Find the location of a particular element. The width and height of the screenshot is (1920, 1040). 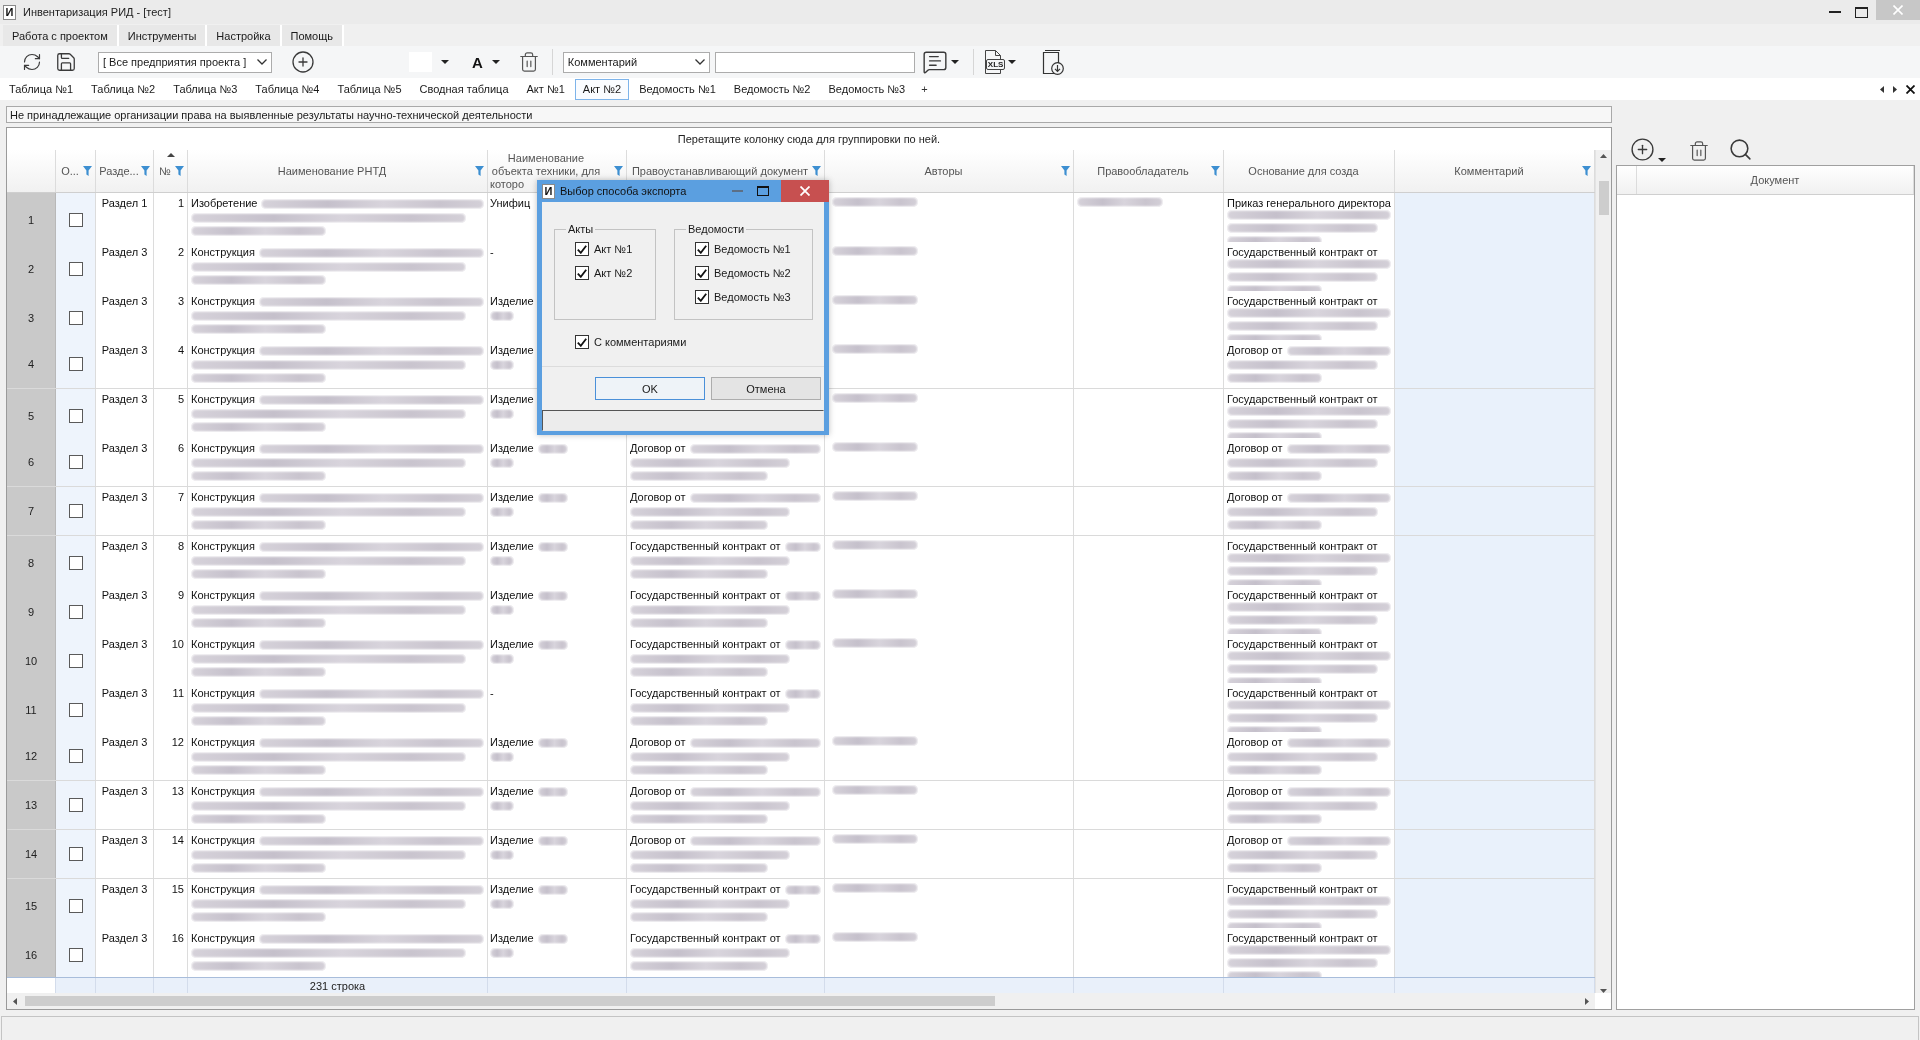

close-button is located at coordinates (805, 191).